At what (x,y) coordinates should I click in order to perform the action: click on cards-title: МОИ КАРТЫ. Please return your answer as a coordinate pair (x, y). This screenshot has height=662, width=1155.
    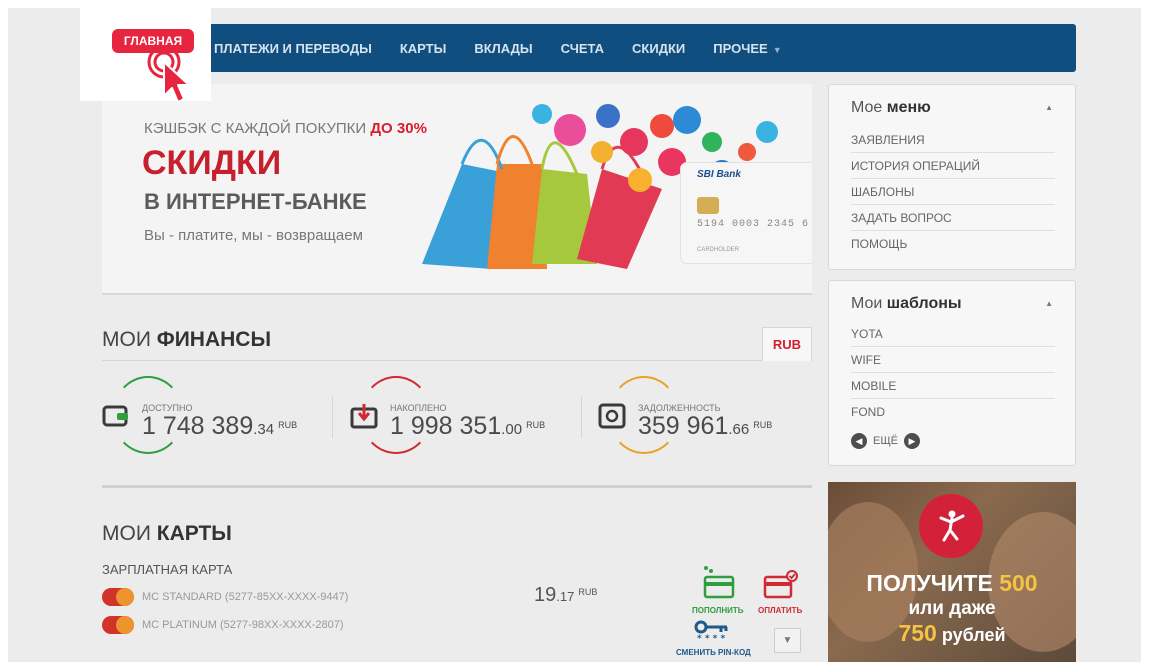
    Looking at the image, I should click on (167, 533).